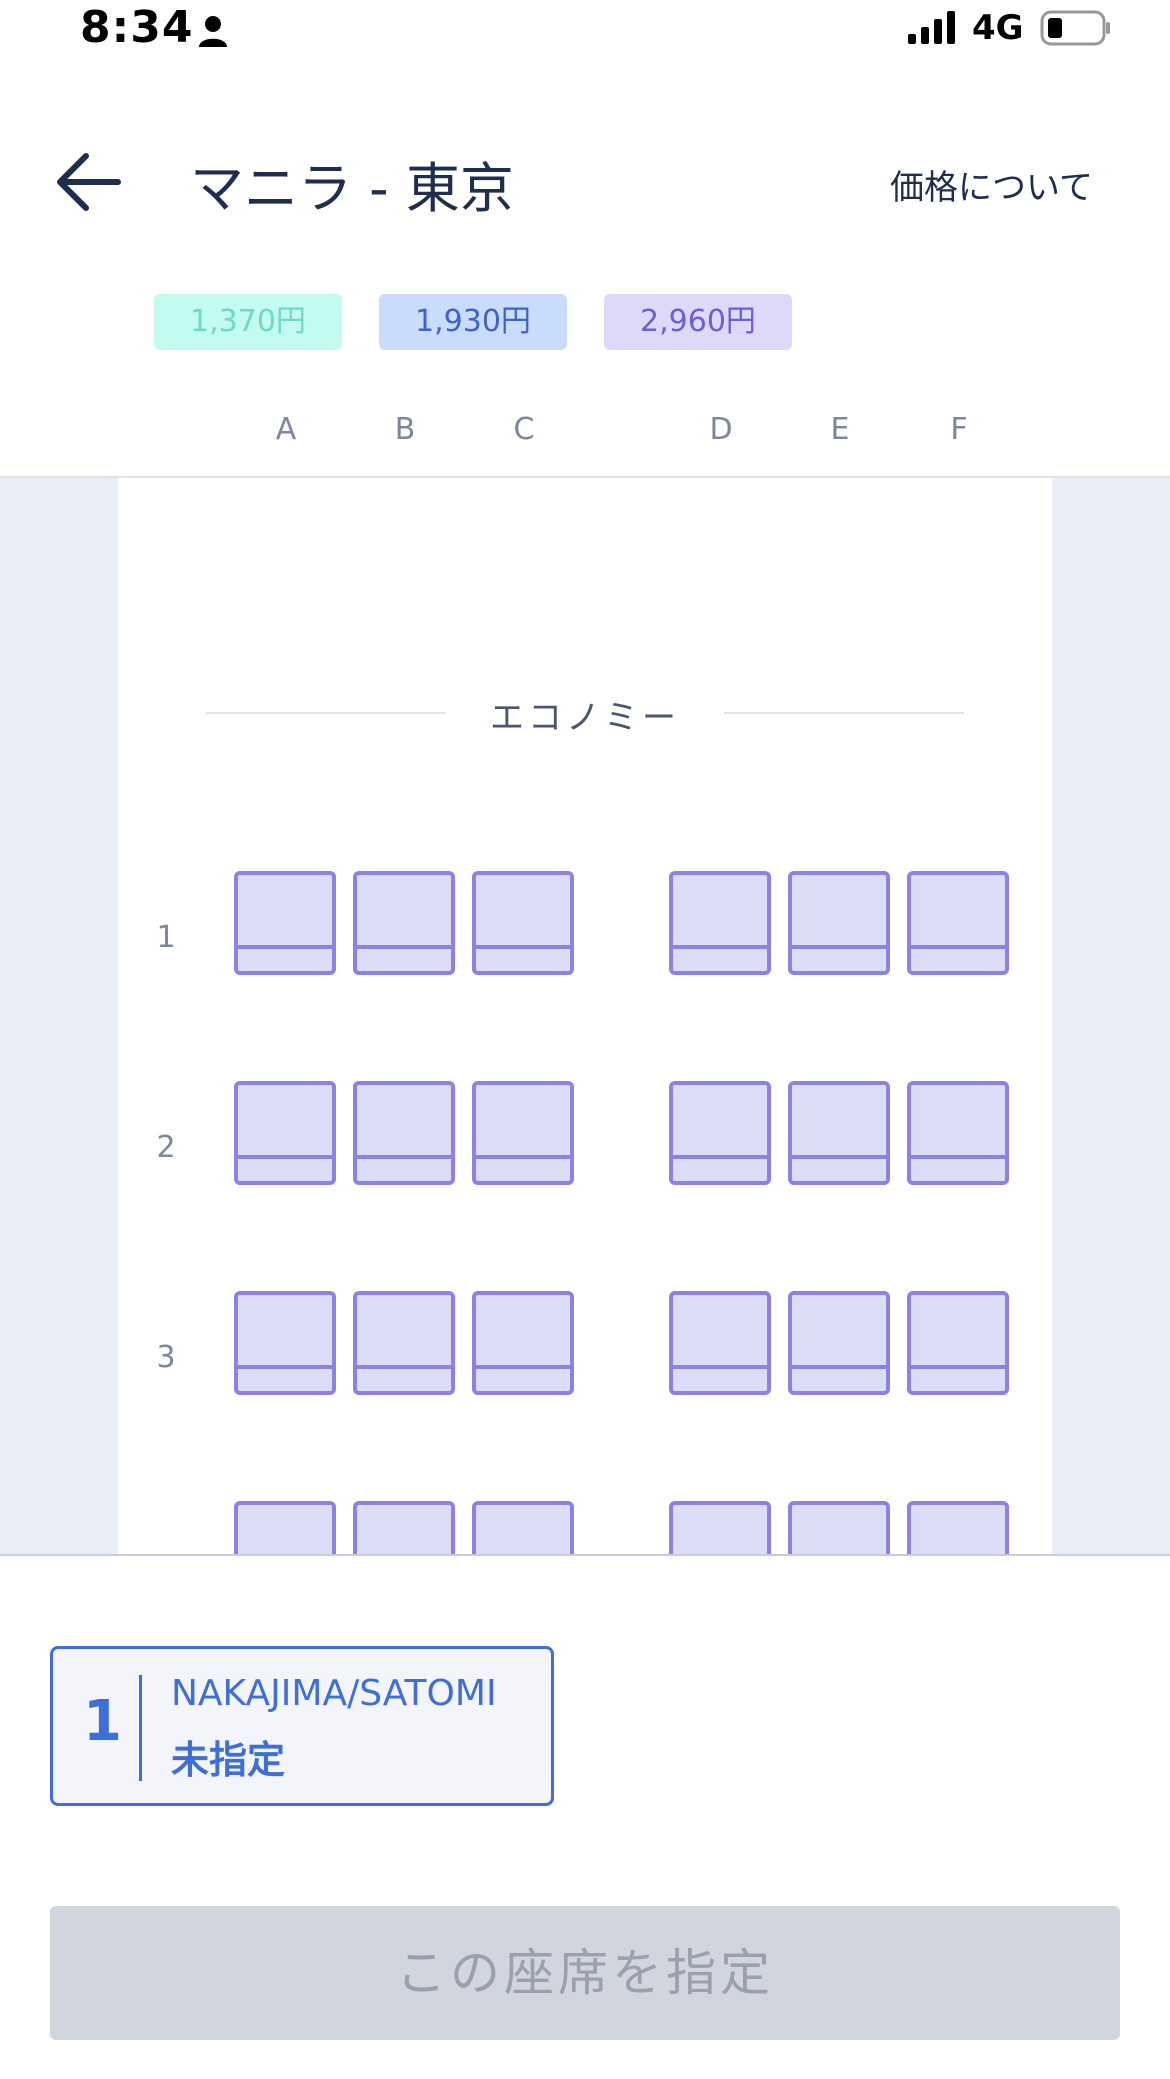  I want to click on seat-map-divider, so click(585, 1555).